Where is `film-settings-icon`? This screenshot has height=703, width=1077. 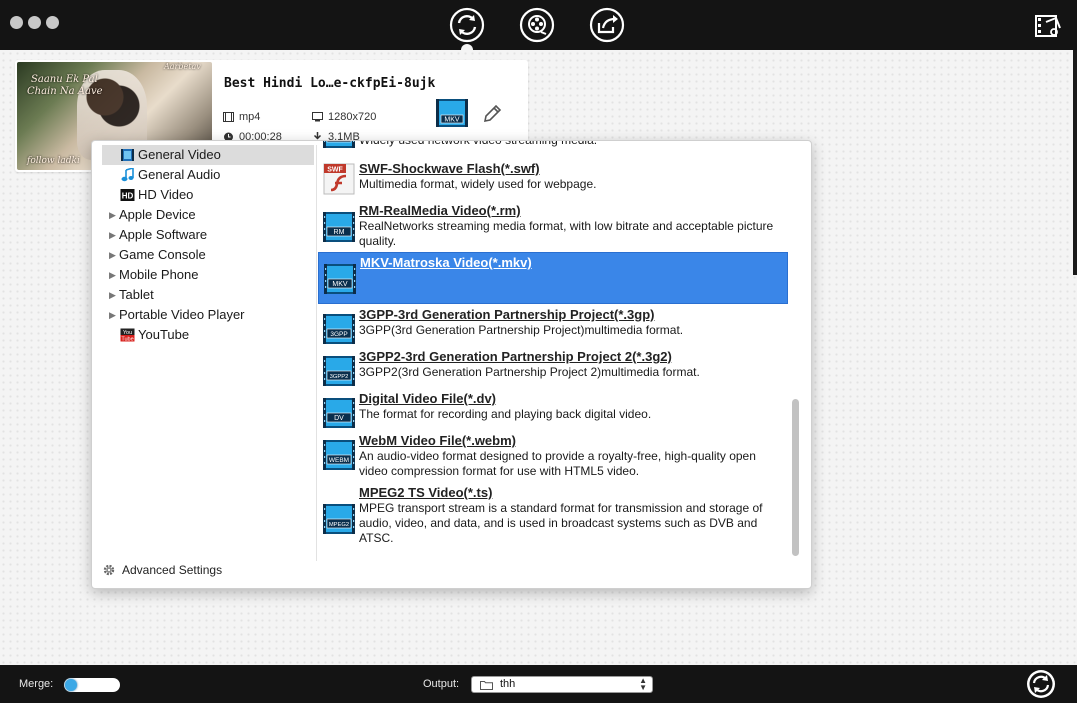 film-settings-icon is located at coordinates (1048, 26).